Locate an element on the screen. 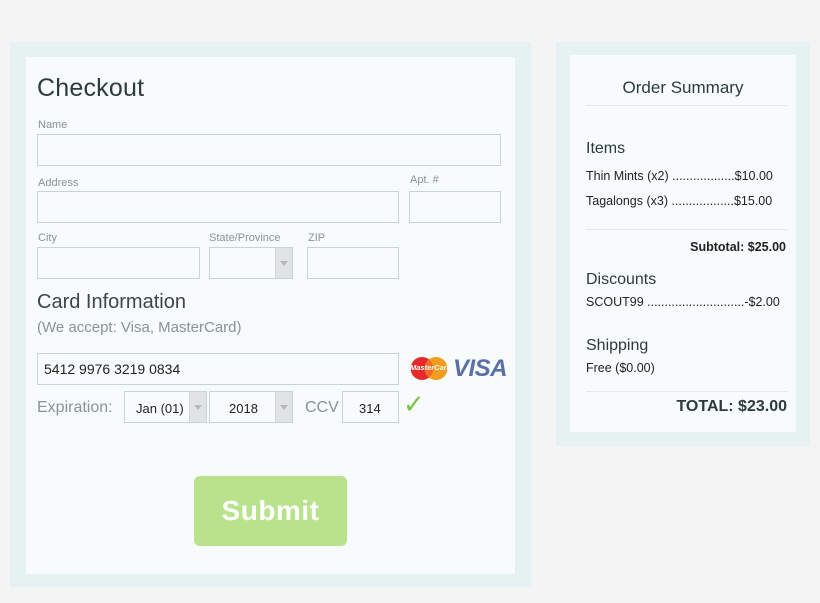  card-number-input: 5412 9976 3219 0834 is located at coordinates (218, 369).